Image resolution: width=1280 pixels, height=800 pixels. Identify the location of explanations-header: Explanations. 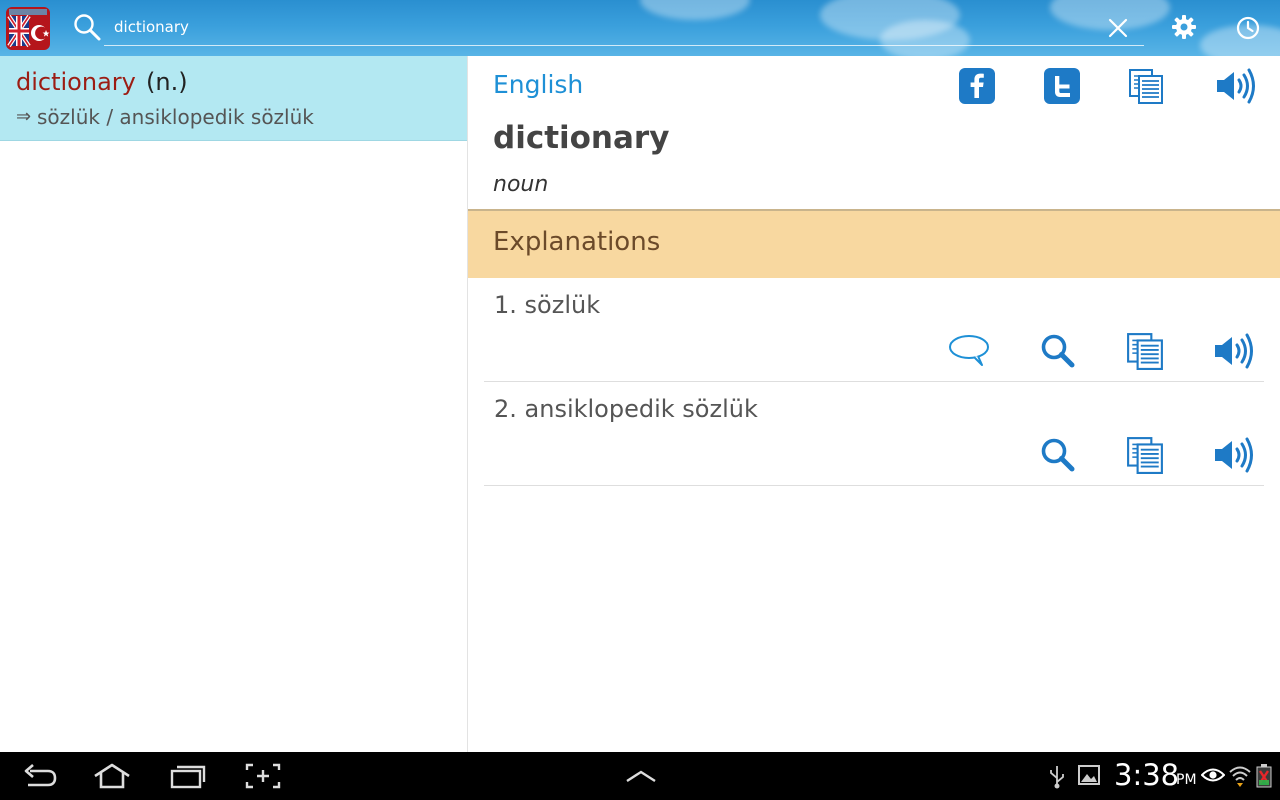
(874, 243).